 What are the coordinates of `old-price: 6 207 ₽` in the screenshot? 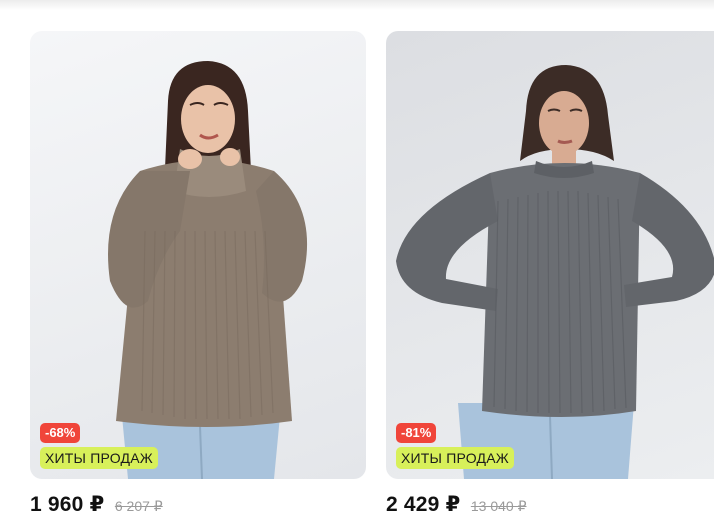 It's located at (138, 506).